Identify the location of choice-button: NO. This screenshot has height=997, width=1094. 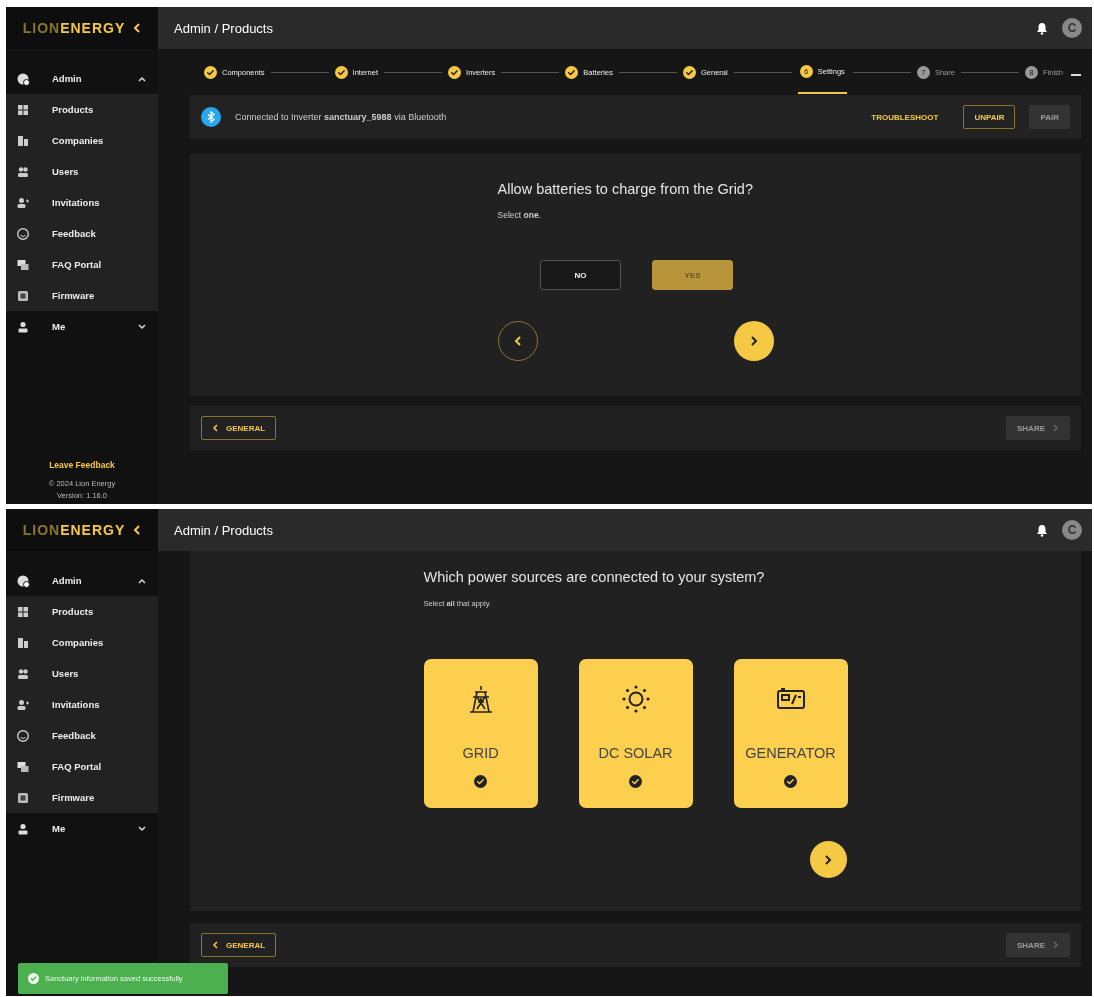
(580, 275).